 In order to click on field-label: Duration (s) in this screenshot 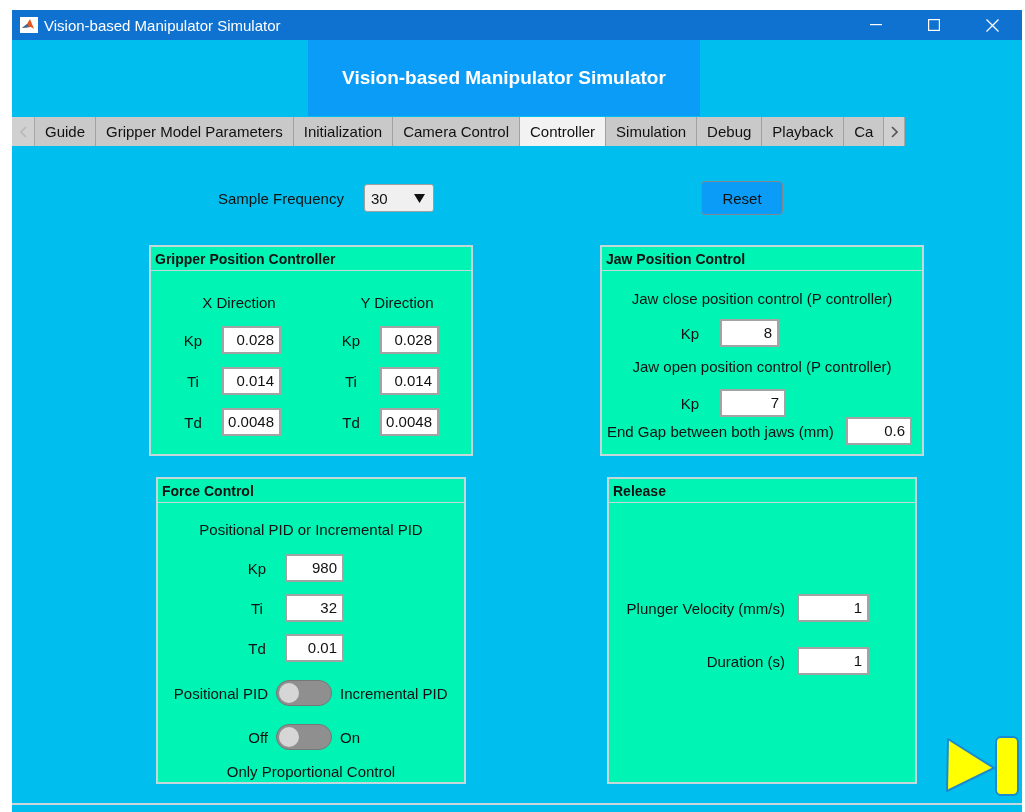, I will do `click(745, 661)`.